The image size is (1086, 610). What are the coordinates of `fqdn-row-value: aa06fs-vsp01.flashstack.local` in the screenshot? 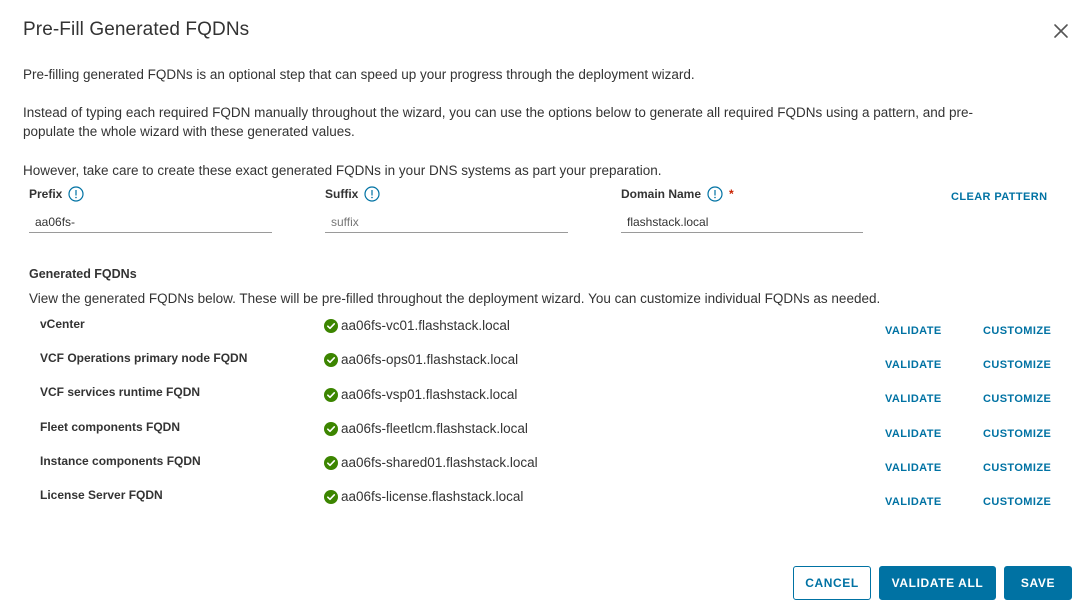 It's located at (429, 394).